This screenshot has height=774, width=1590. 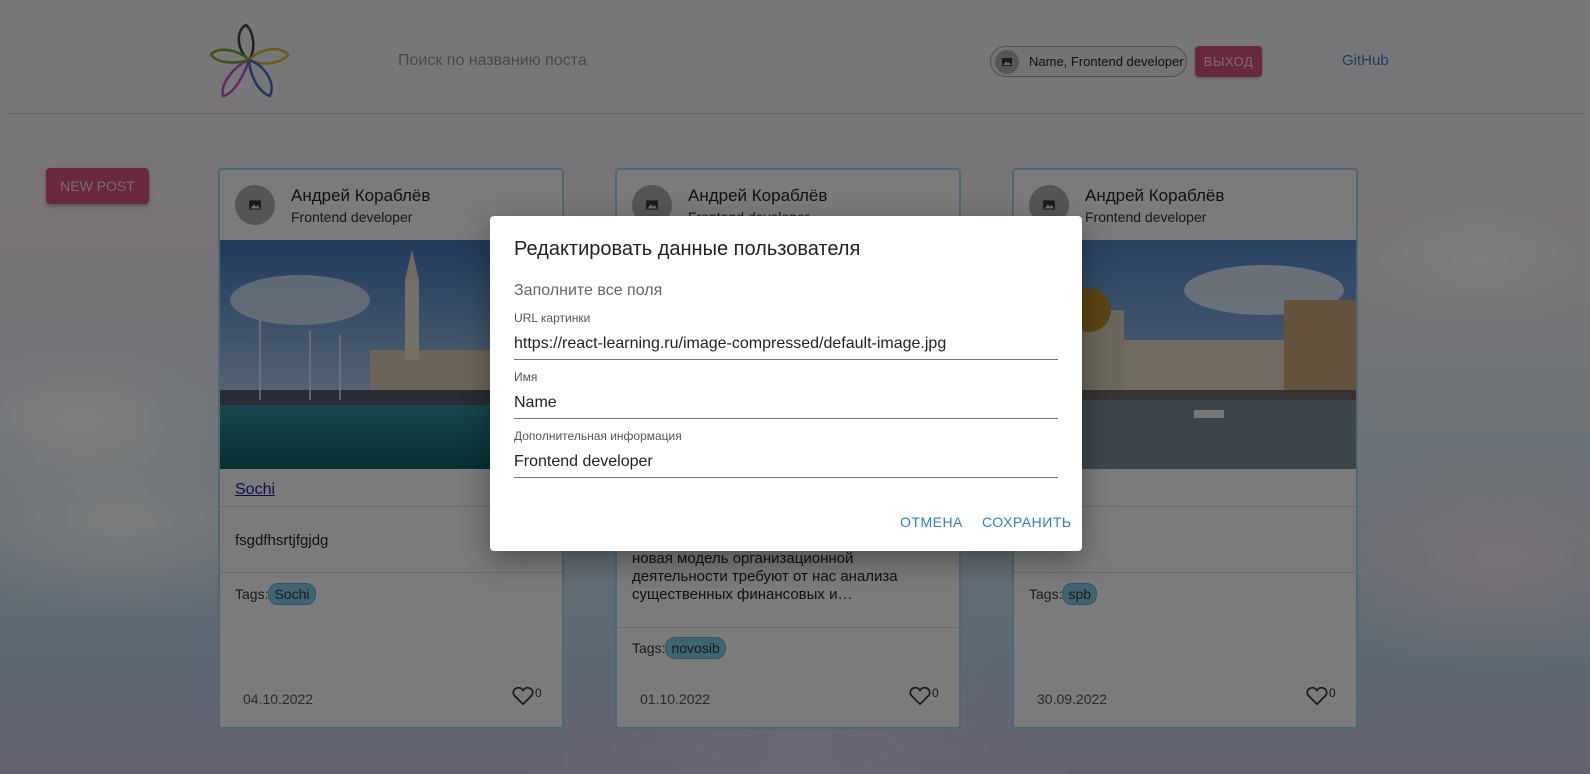 What do you see at coordinates (786, 344) in the screenshot?
I see `avatar-url-input` at bounding box center [786, 344].